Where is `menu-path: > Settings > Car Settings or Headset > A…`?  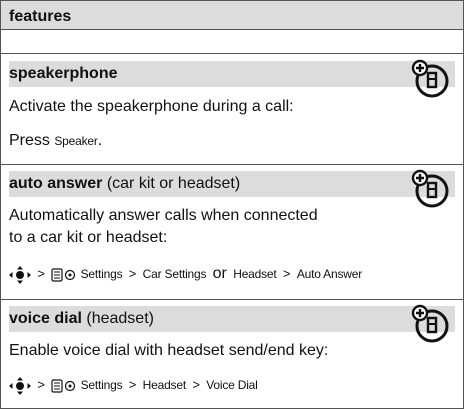 menu-path: > Settings > Car Settings or Headset > A… is located at coordinates (185, 274).